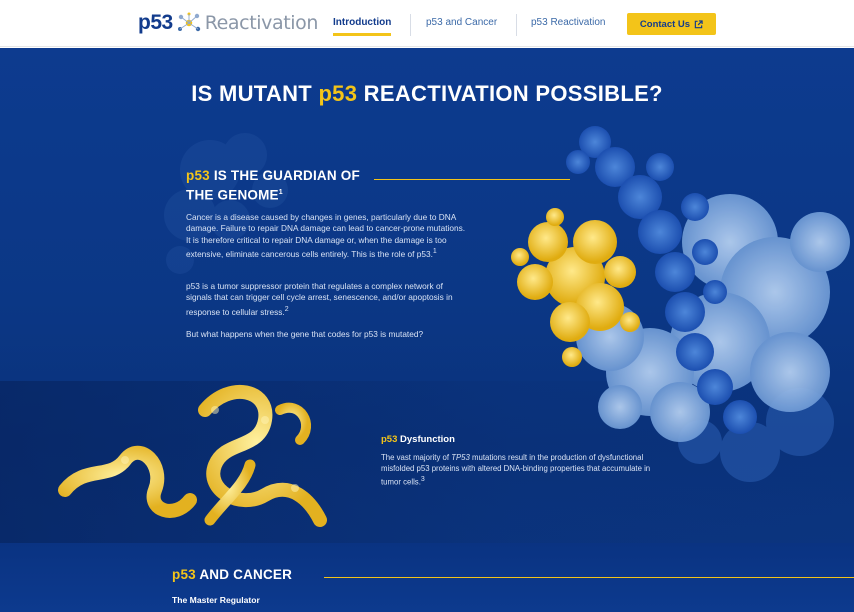  Describe the element at coordinates (589, 577) in the screenshot. I see `cancer-title-rule` at that location.